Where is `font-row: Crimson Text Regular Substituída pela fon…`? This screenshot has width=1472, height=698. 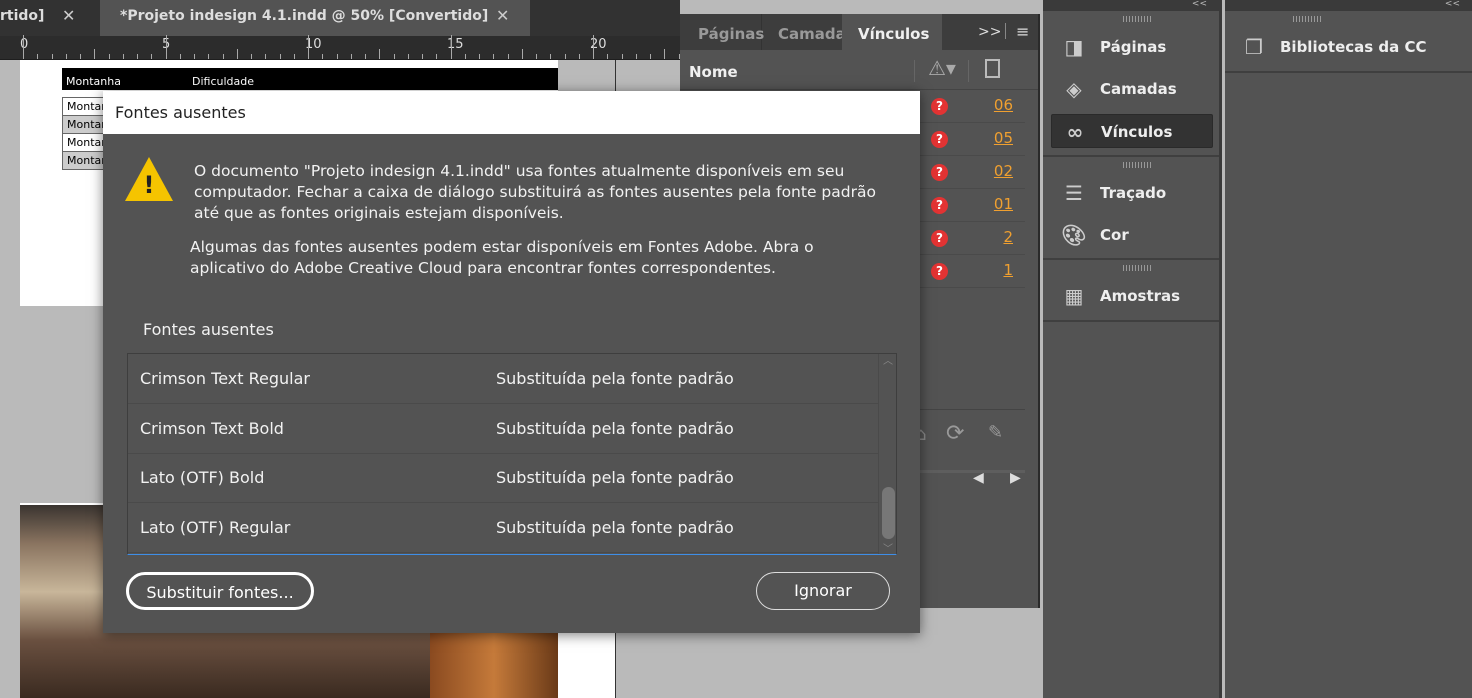
font-row: Crimson Text Regular Substituída pela fon… is located at coordinates (503, 379).